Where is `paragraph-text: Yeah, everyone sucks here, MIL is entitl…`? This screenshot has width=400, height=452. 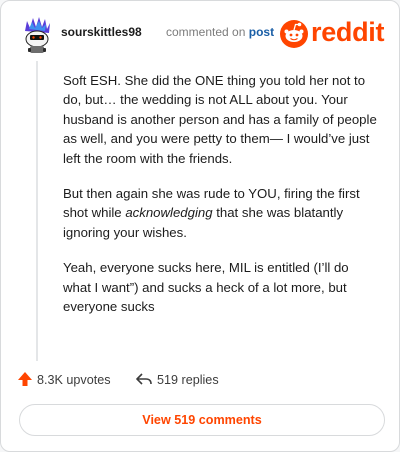 paragraph-text: Yeah, everyone sucks here, MIL is entitl… is located at coordinates (206, 287).